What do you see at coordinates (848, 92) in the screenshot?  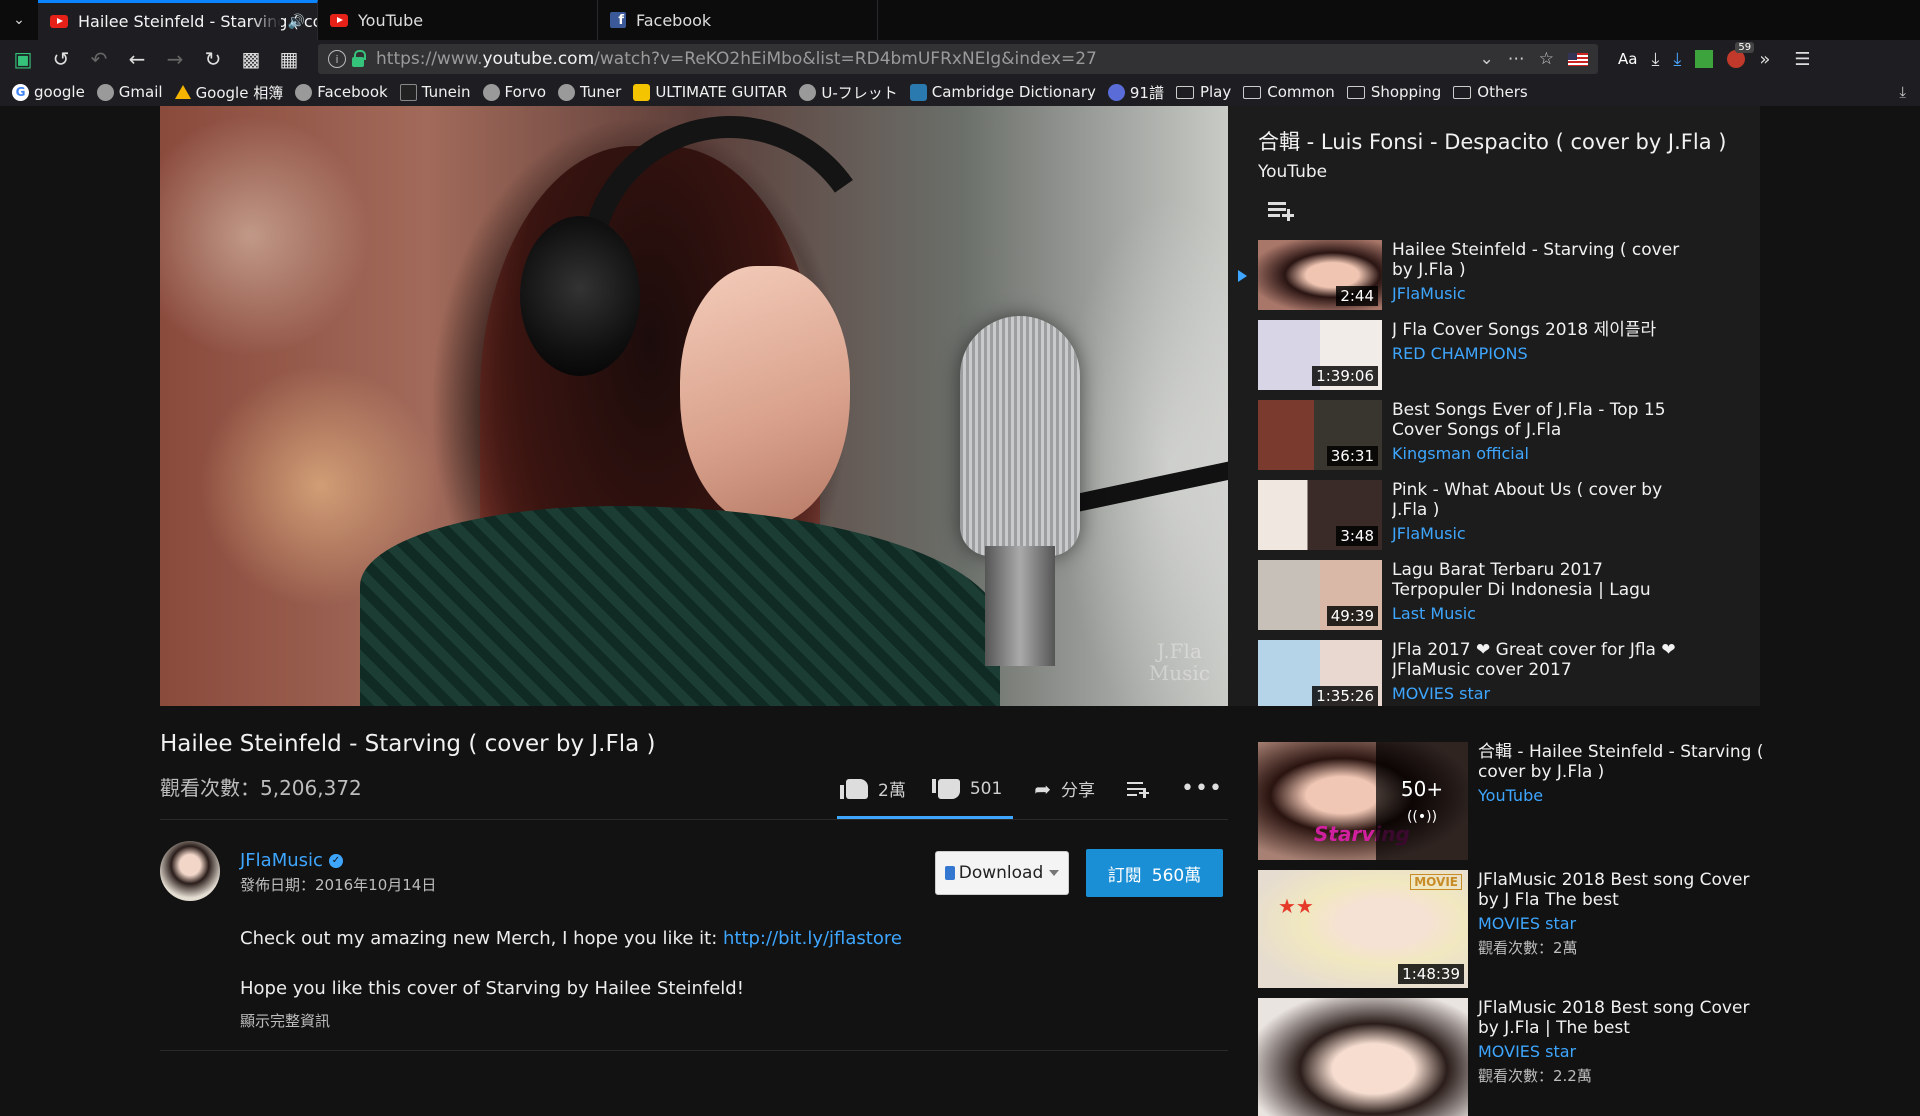 I see `bookmark-ufret: U-フレット` at bounding box center [848, 92].